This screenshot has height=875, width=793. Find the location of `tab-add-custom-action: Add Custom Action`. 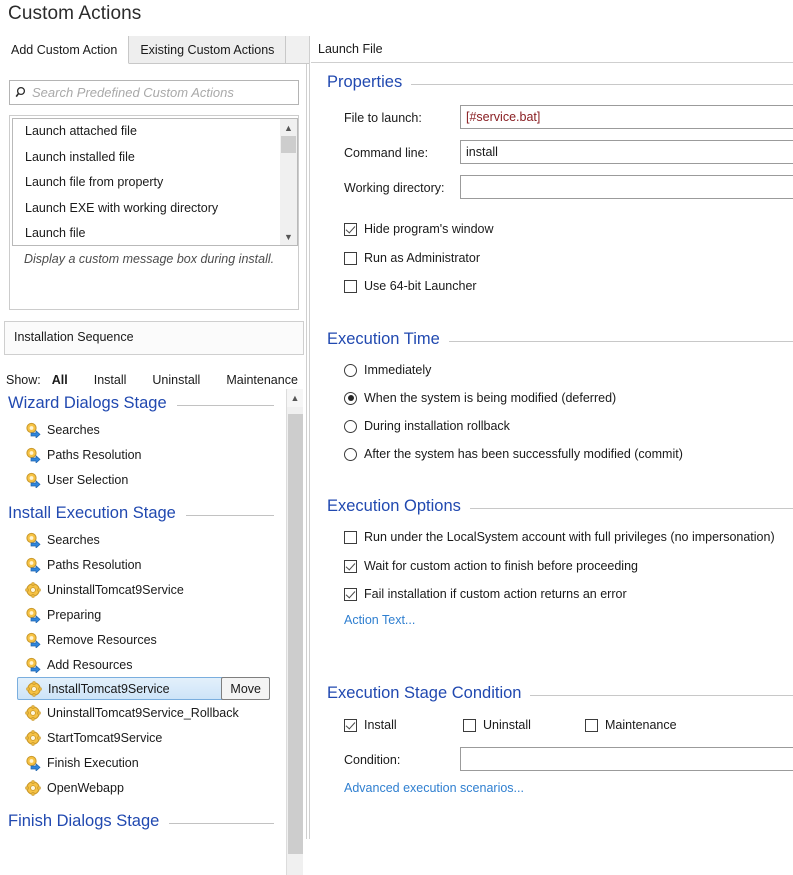

tab-add-custom-action: Add Custom Action is located at coordinates (65, 50).